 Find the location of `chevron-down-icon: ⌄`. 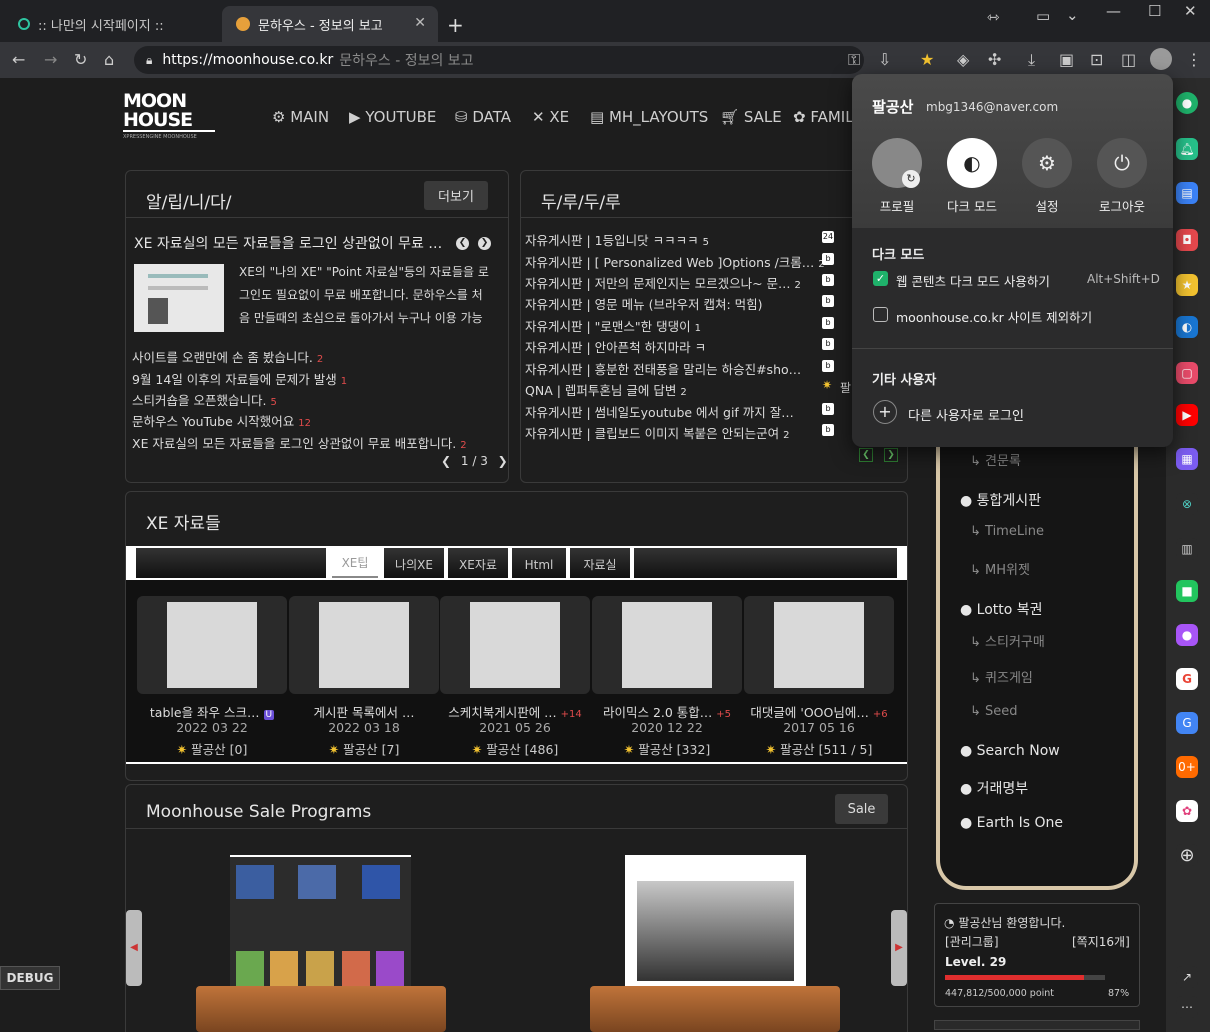

chevron-down-icon: ⌄ is located at coordinates (1072, 15).